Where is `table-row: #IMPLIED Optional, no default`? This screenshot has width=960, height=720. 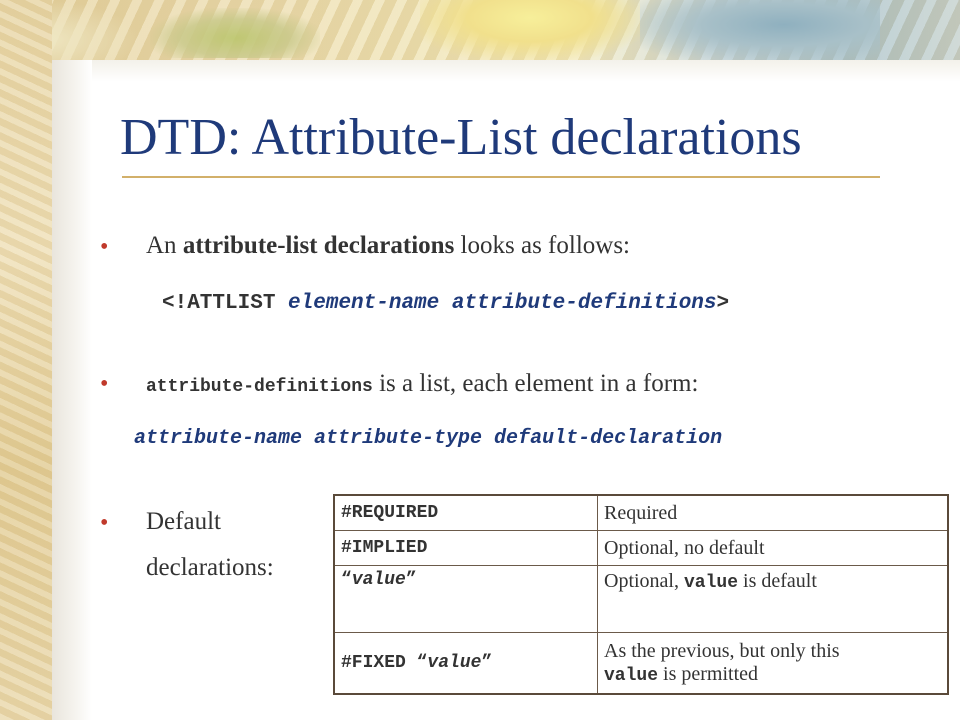 table-row: #IMPLIED Optional, no default is located at coordinates (641, 548).